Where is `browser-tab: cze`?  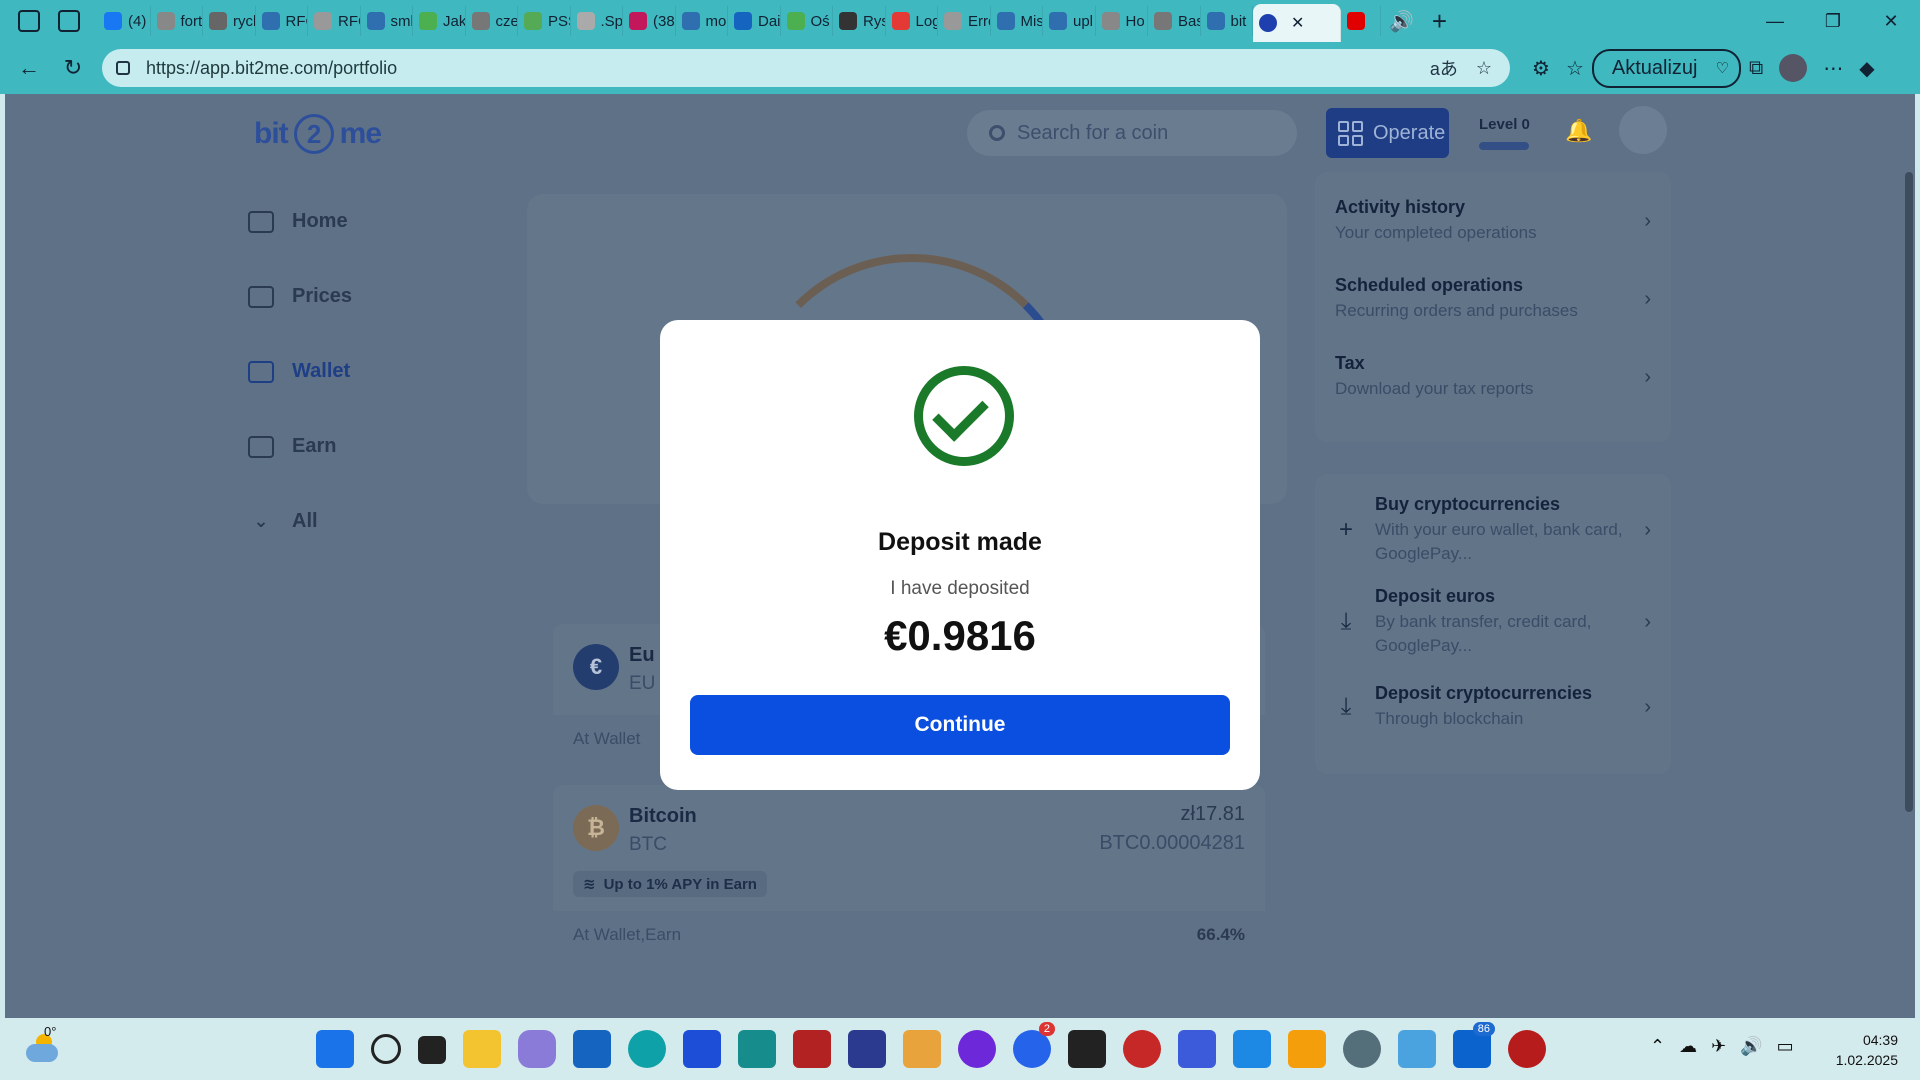 browser-tab: cze is located at coordinates (492, 21).